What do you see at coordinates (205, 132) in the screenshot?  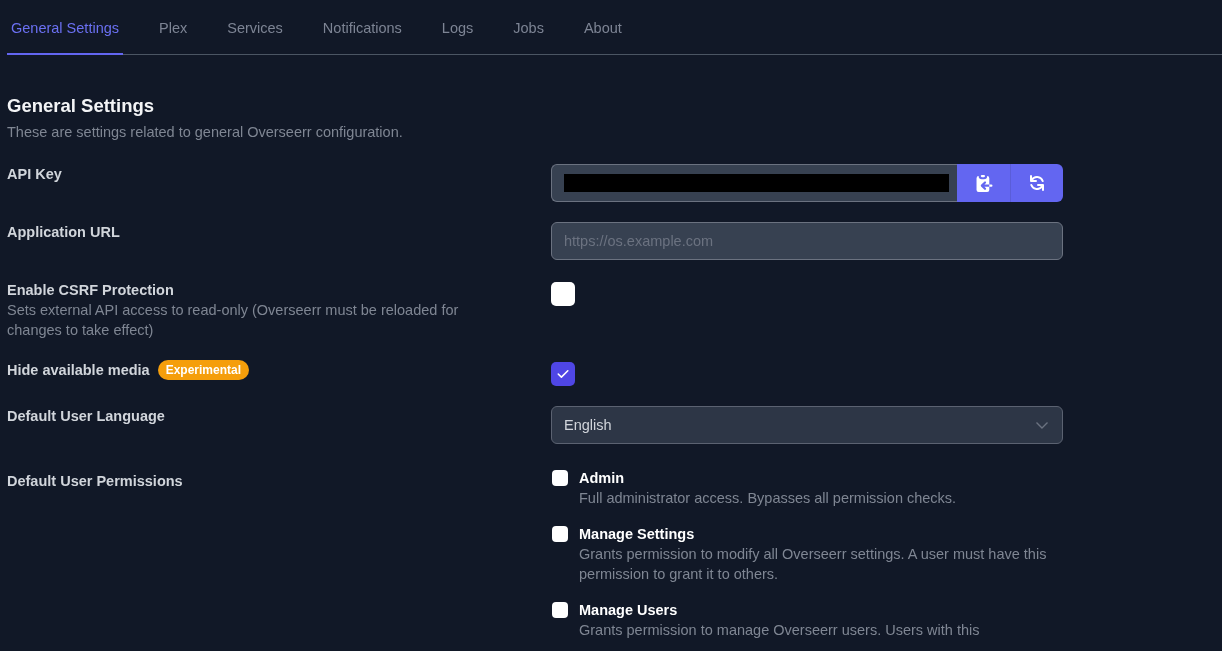 I see `section-description: These are settings related to general Overseerr configuration.` at bounding box center [205, 132].